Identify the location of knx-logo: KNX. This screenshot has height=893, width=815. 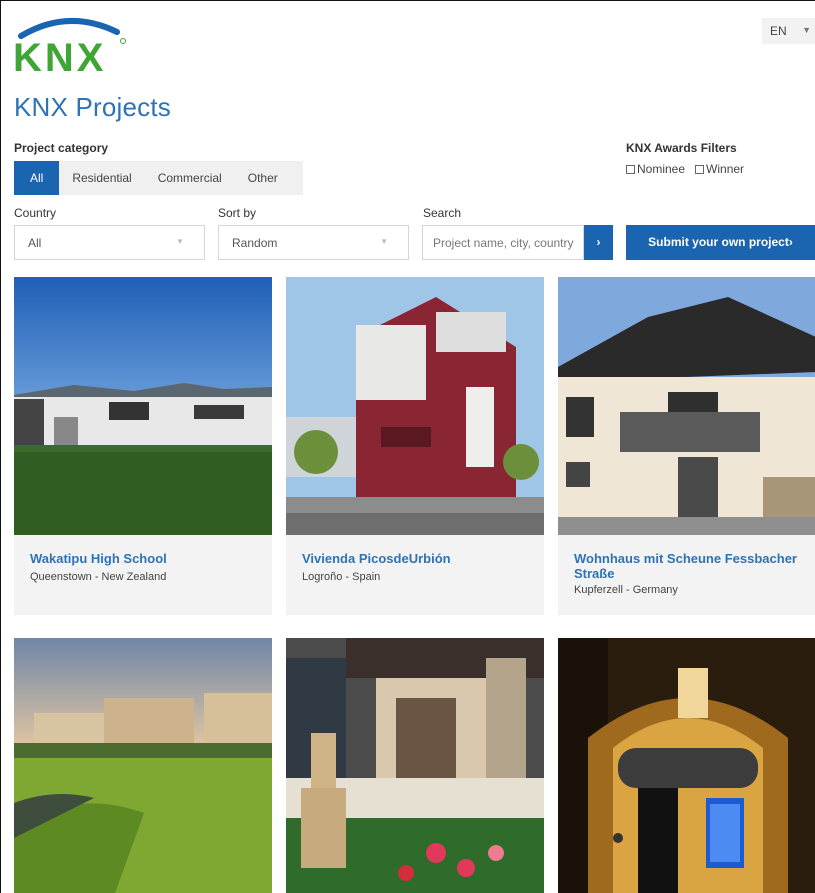
(72, 48).